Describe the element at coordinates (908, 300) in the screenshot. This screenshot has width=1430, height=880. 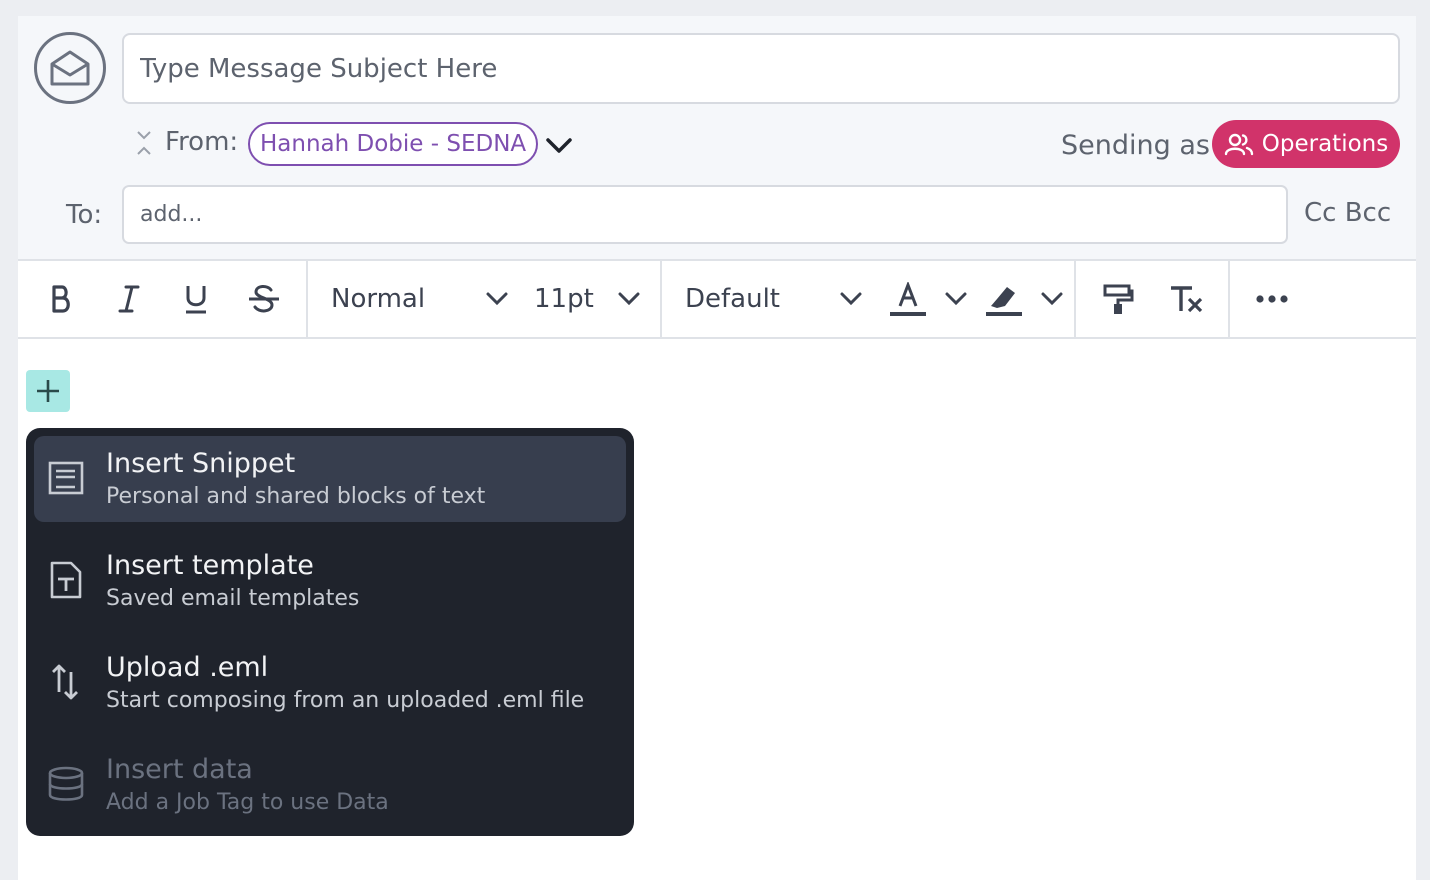
I see `text-color-icon` at that location.